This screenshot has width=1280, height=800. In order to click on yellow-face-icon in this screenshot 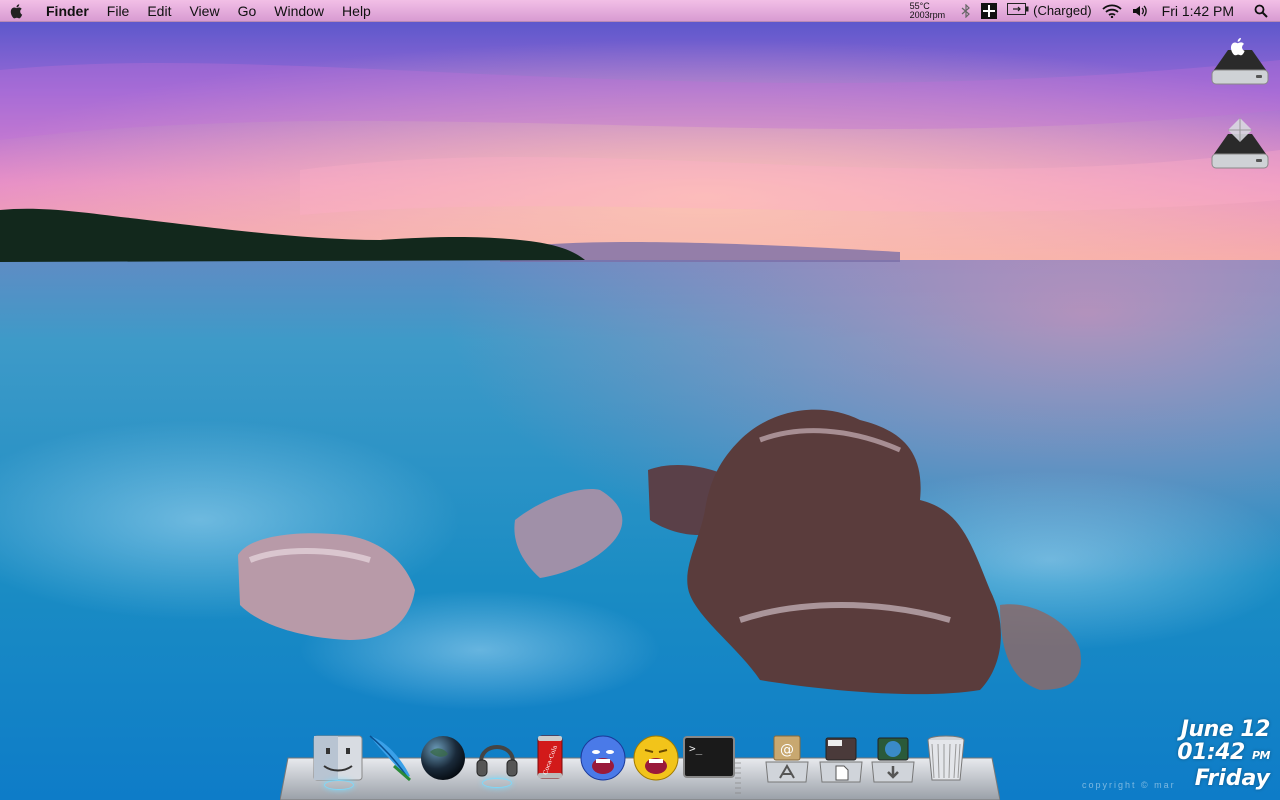, I will do `click(656, 758)`.